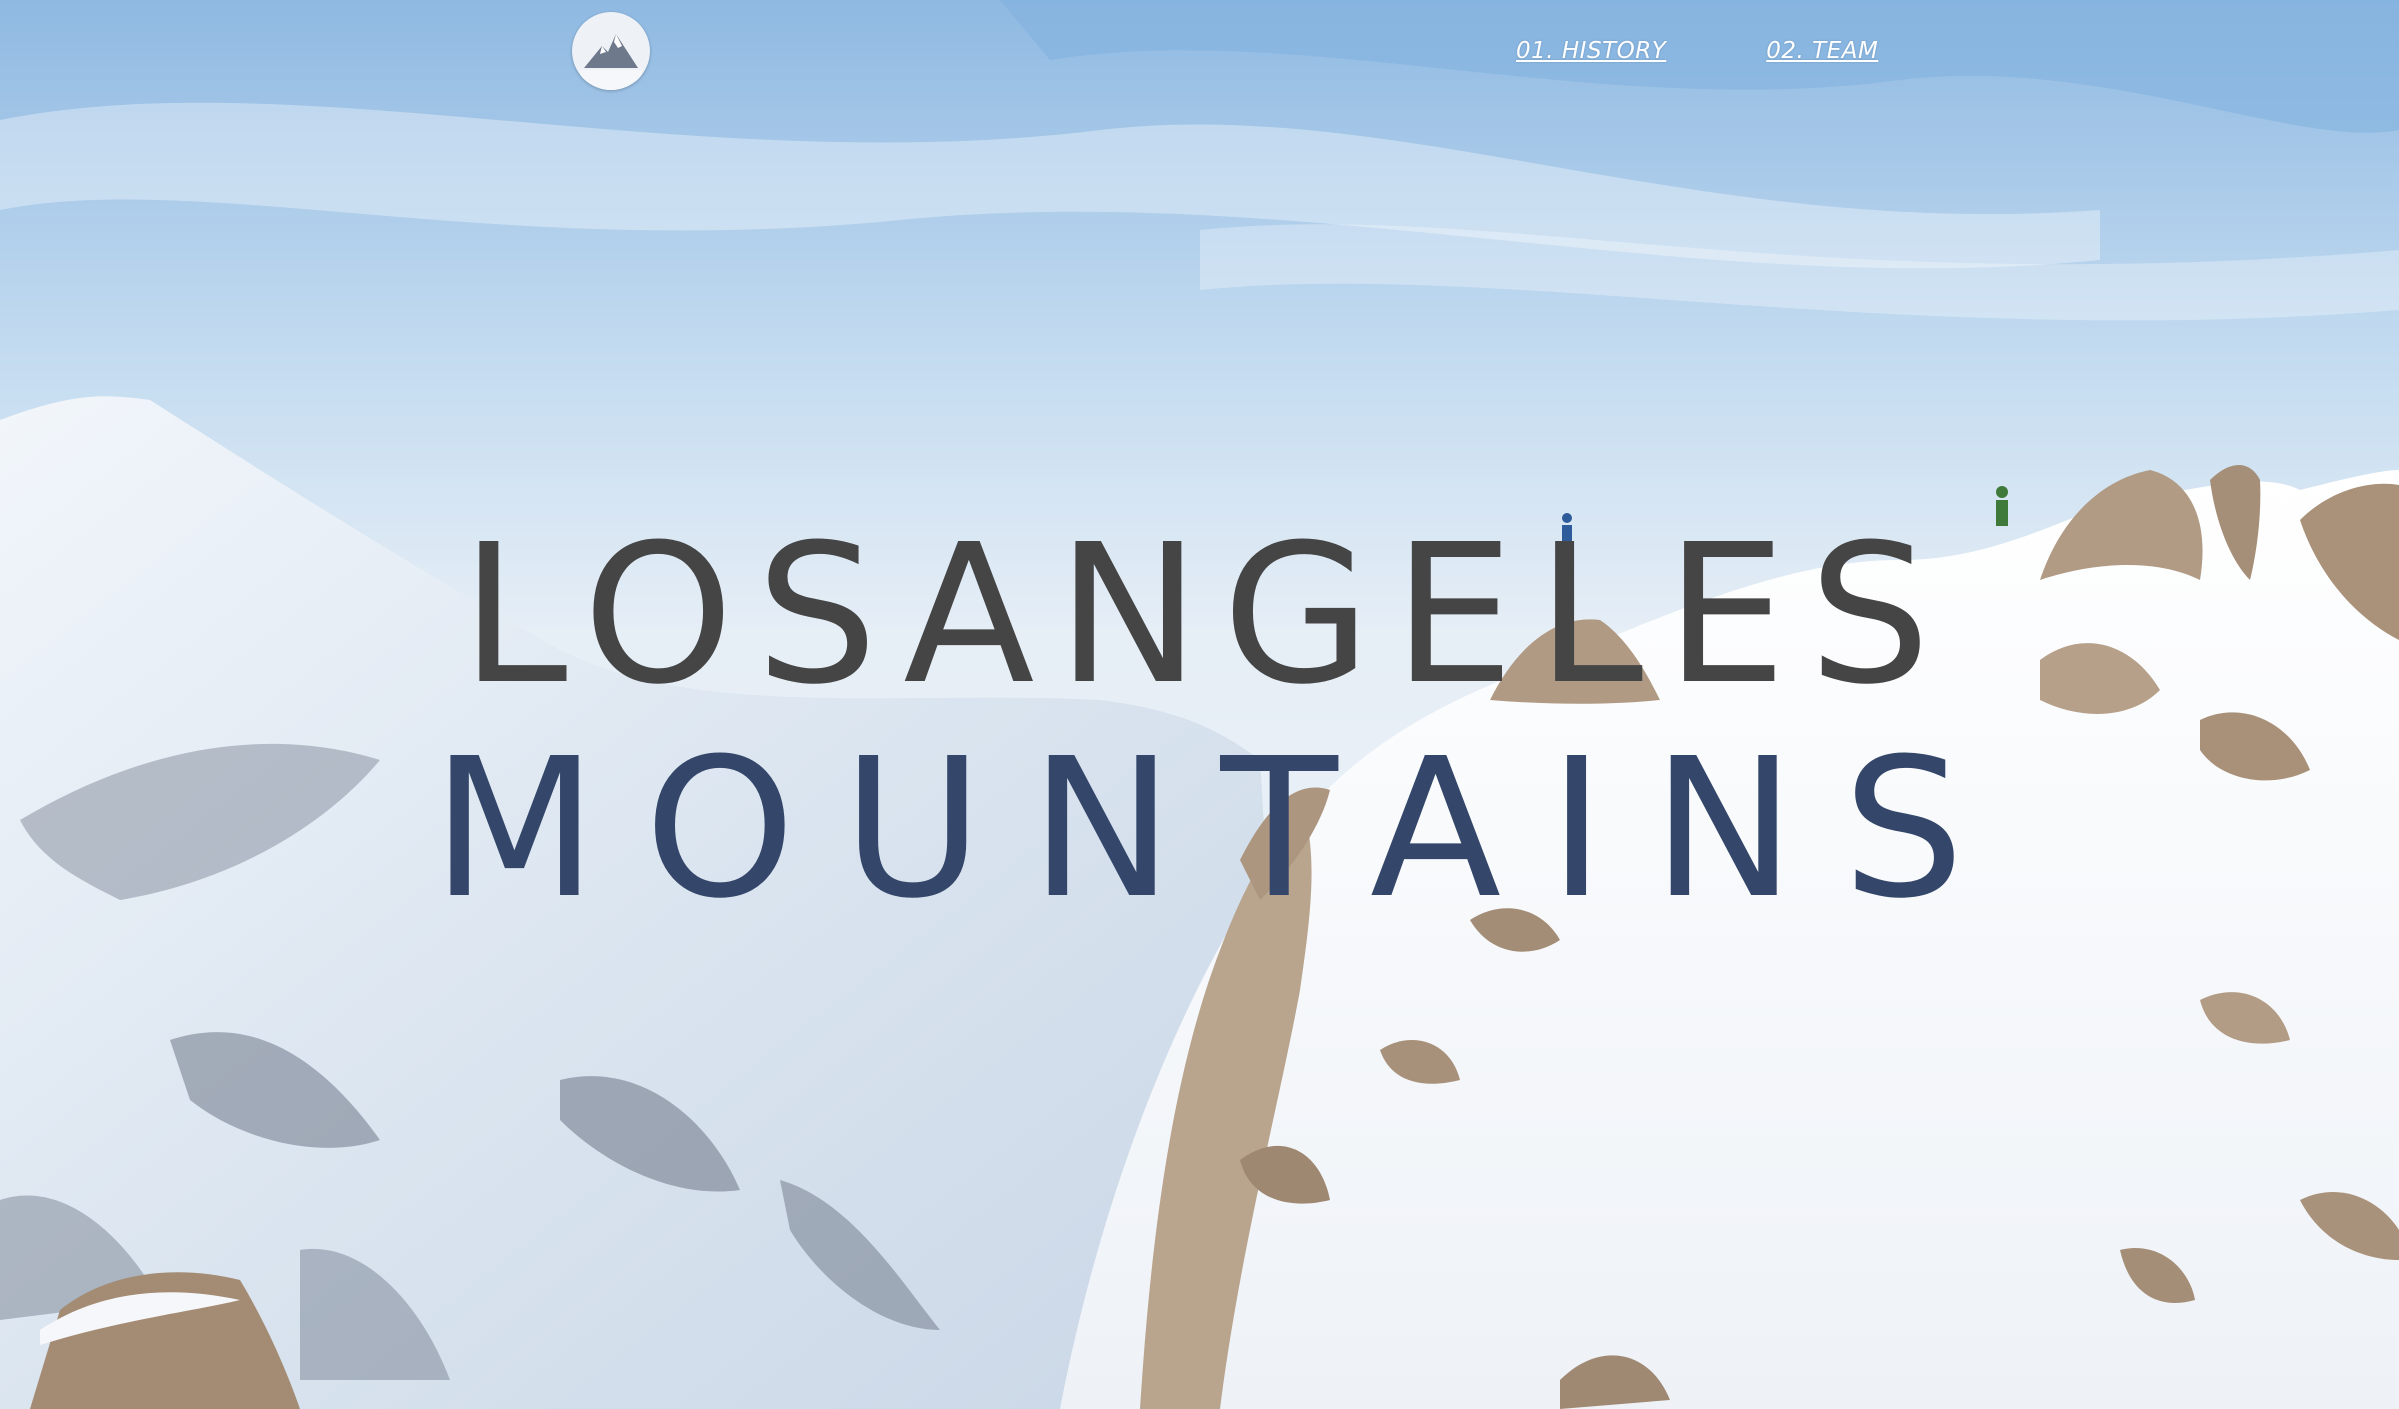 The height and width of the screenshot is (1409, 2399). Describe the element at coordinates (1697, 55) in the screenshot. I see `main-nav: 01. HISTORY 02. TEAM` at that location.